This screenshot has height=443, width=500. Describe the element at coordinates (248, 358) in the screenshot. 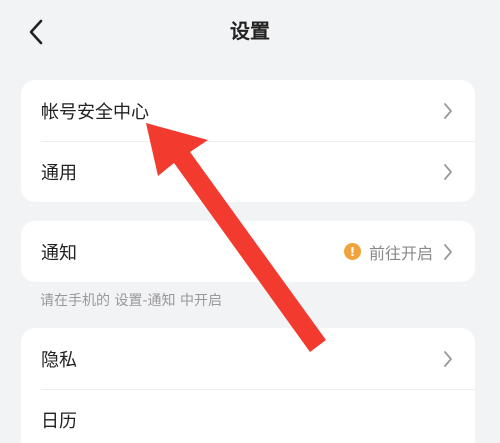

I see `row-privacy: 隐私` at that location.